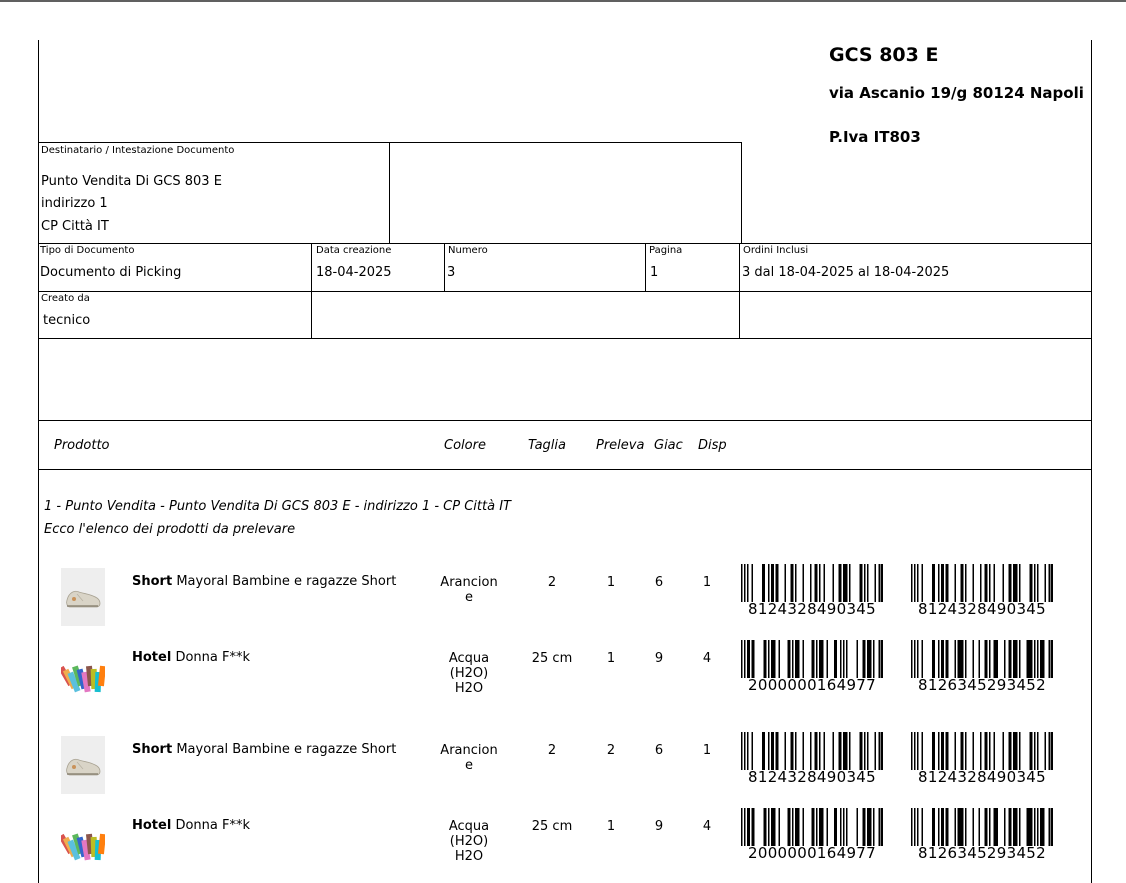 The width and height of the screenshot is (1126, 883). Describe the element at coordinates (38, 461) in the screenshot. I see `page-left-border` at that location.